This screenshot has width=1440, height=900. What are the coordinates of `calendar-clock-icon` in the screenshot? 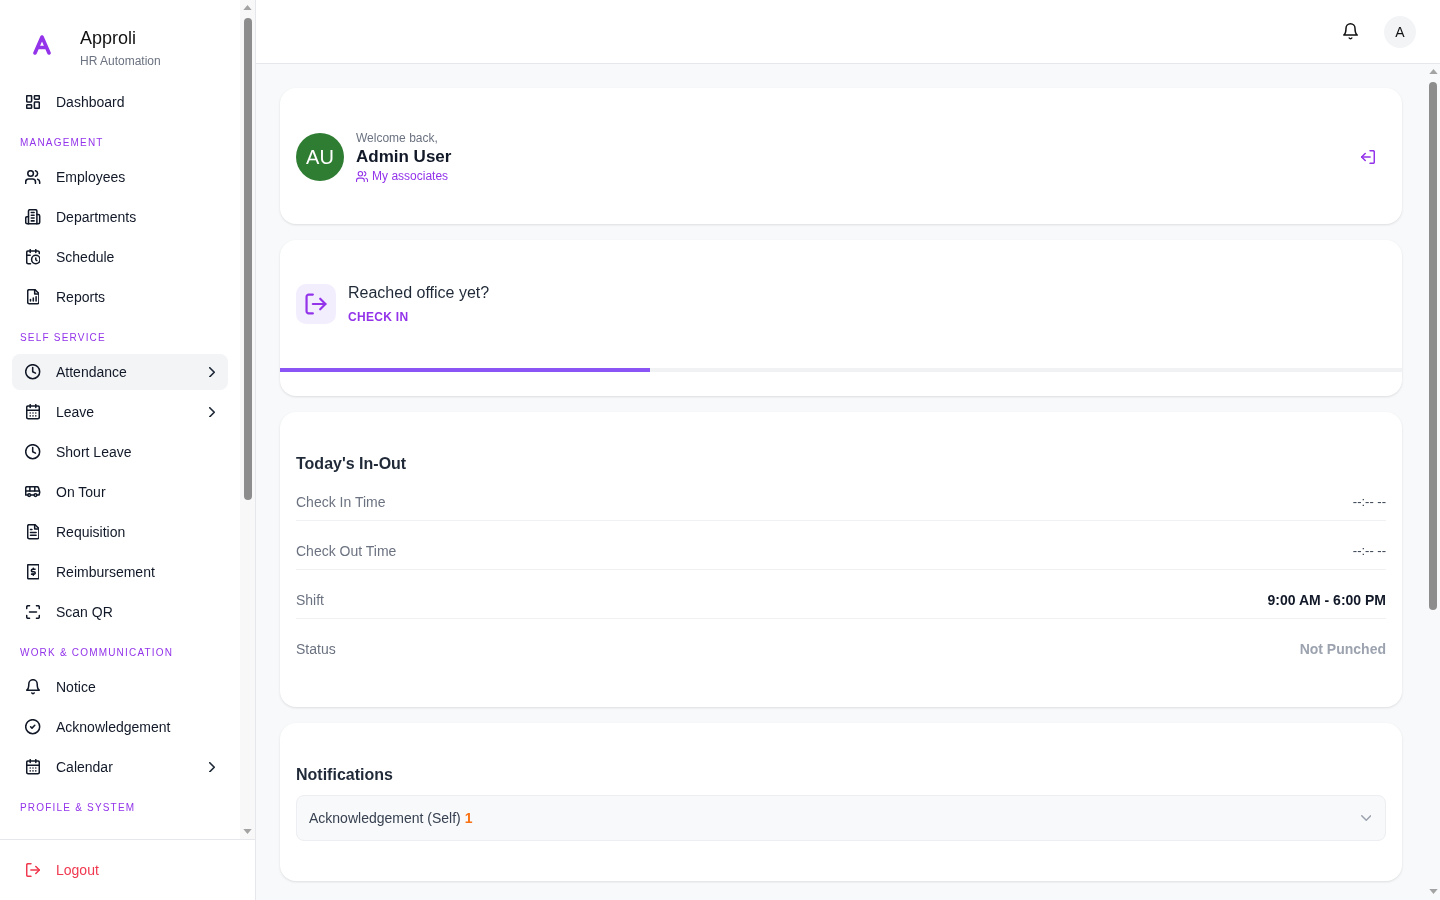 It's located at (33, 257).